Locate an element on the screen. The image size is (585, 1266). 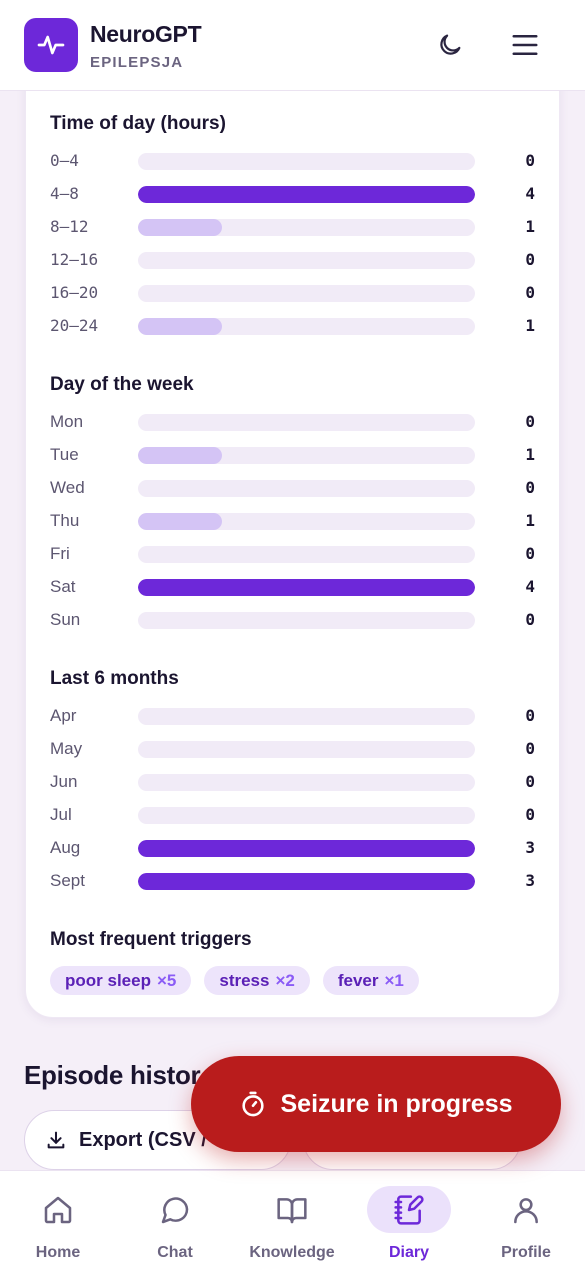
fab-label: Seizure in progress is located at coordinates (396, 1103).